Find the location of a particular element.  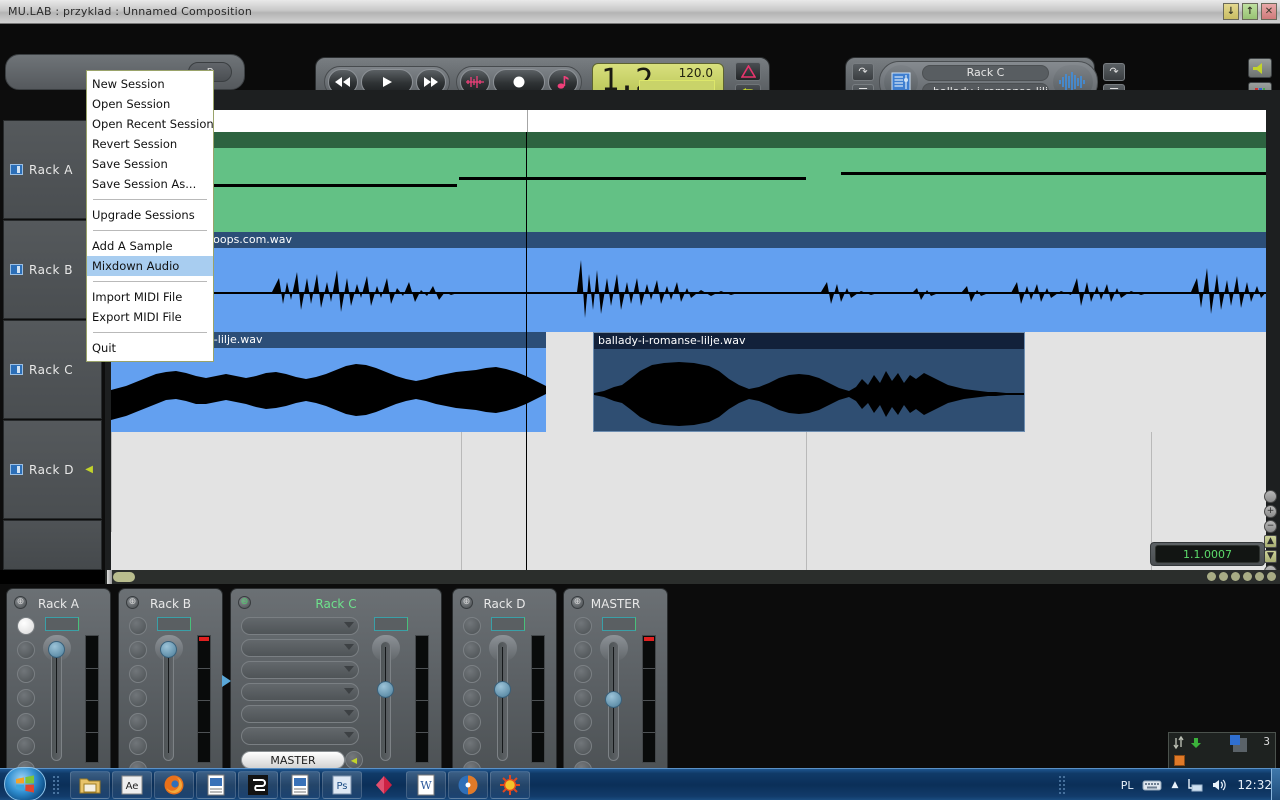

sun-app-icon is located at coordinates (510, 785).